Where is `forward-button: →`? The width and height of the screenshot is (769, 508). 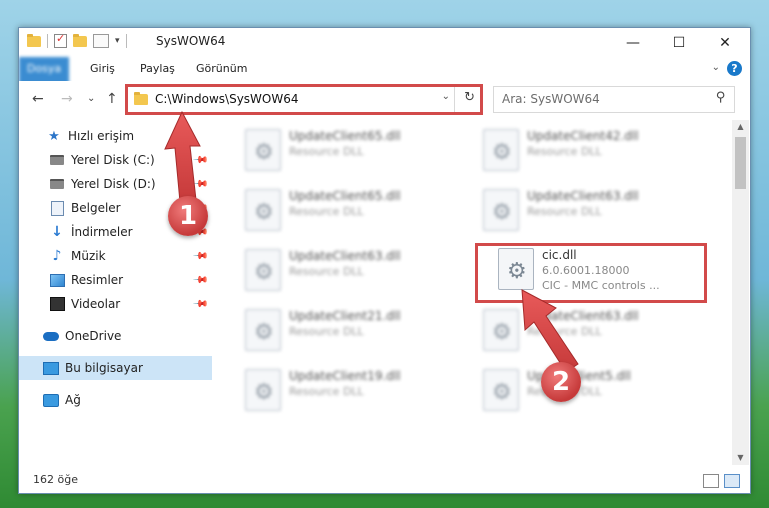
forward-button: → is located at coordinates (67, 99).